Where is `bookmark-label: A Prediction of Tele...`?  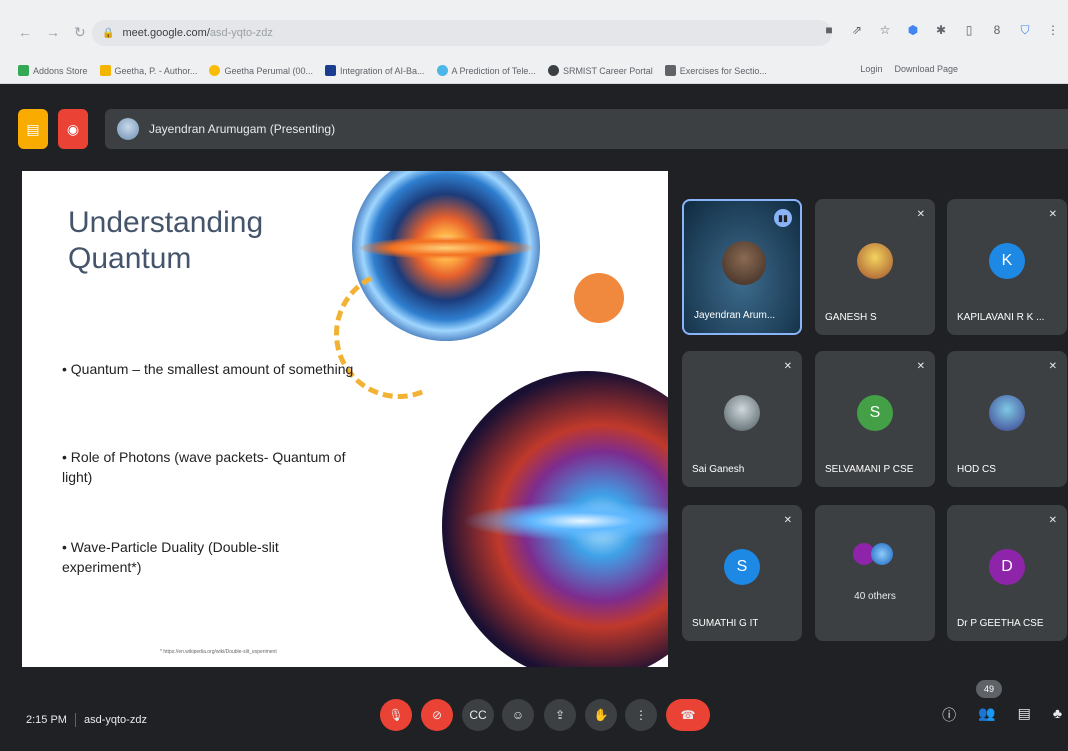
bookmark-label: A Prediction of Tele... is located at coordinates (493, 70).